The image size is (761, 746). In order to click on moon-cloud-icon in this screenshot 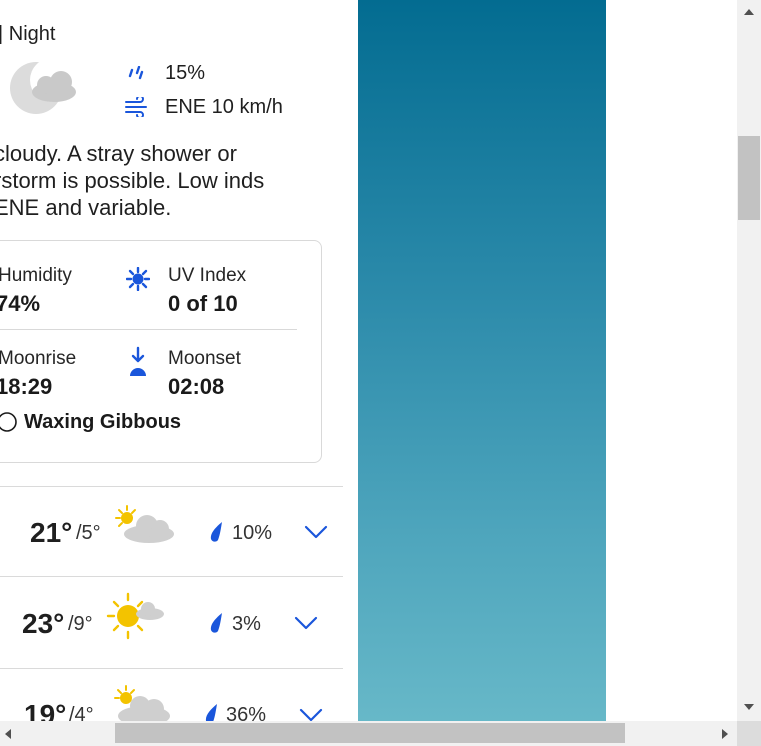, I will do `click(43, 86)`.